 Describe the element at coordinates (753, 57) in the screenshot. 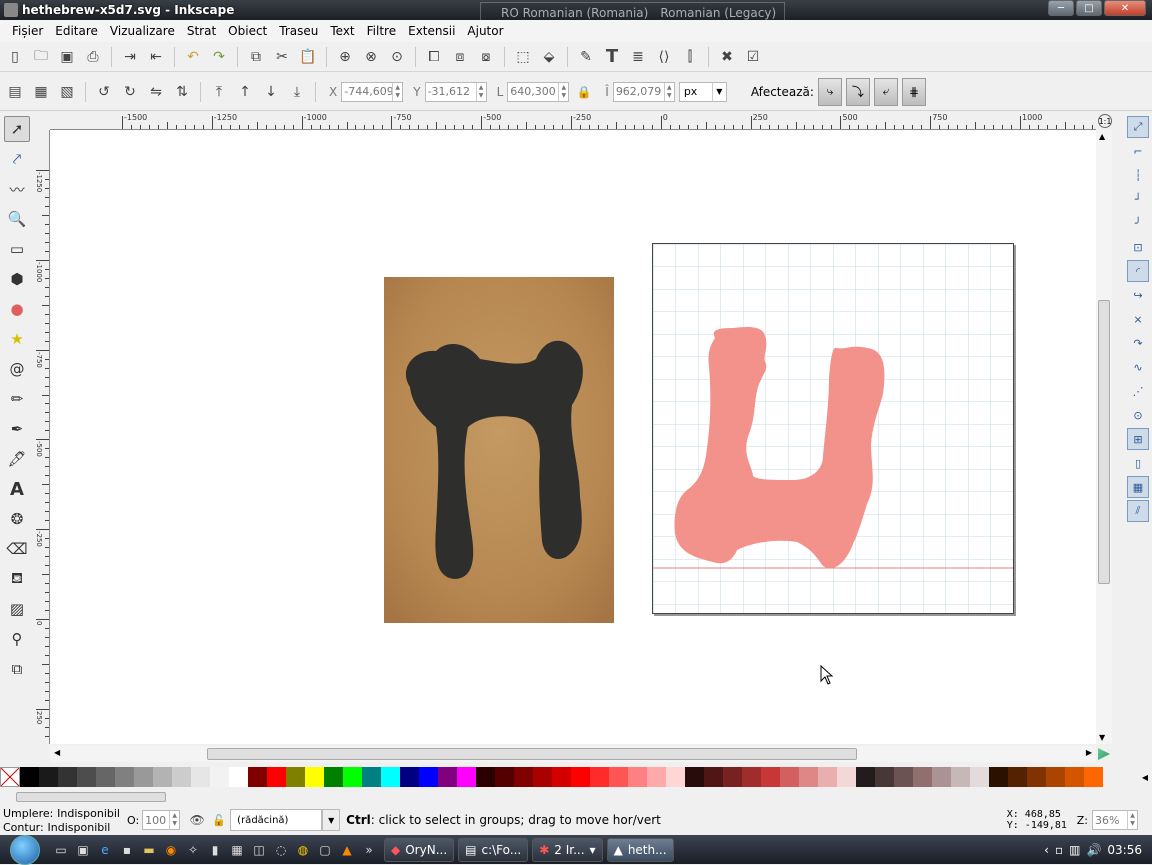

I see `document-properties-icon: ☑` at that location.